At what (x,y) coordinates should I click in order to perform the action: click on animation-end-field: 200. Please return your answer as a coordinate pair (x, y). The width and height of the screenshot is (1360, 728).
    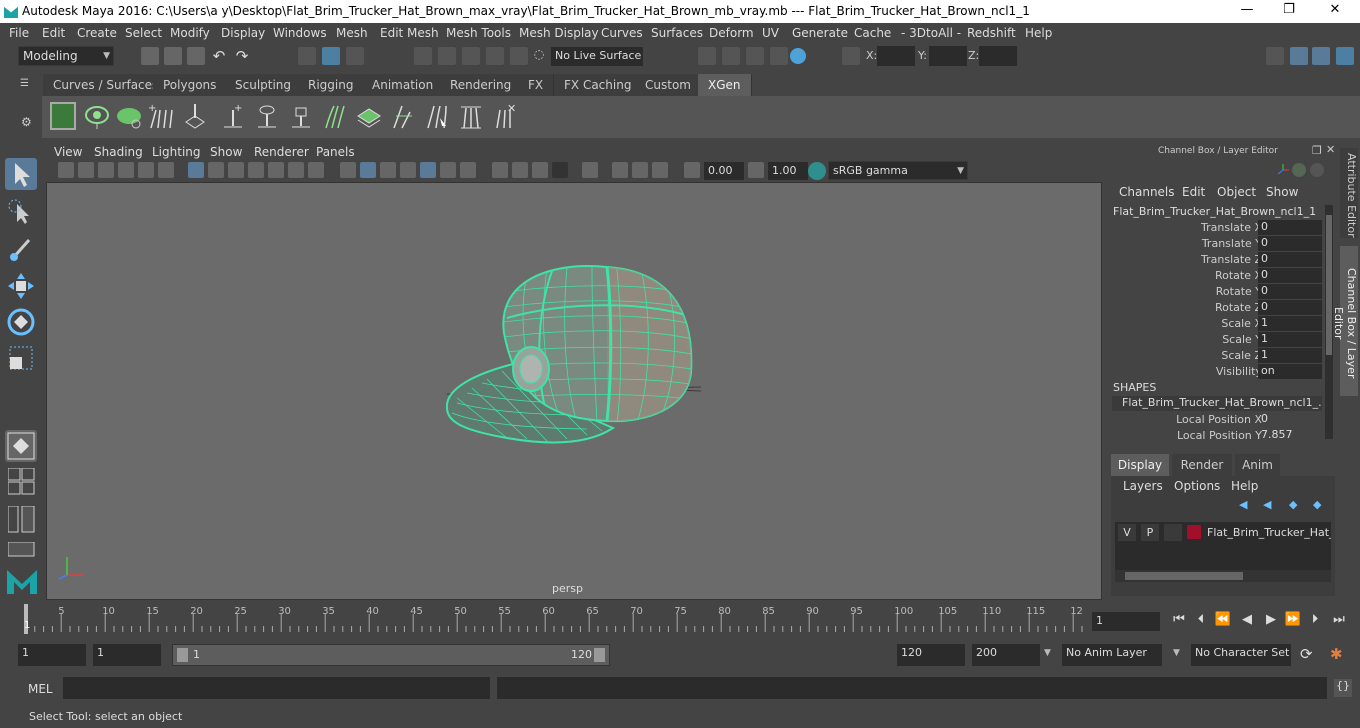
    Looking at the image, I should click on (1006, 655).